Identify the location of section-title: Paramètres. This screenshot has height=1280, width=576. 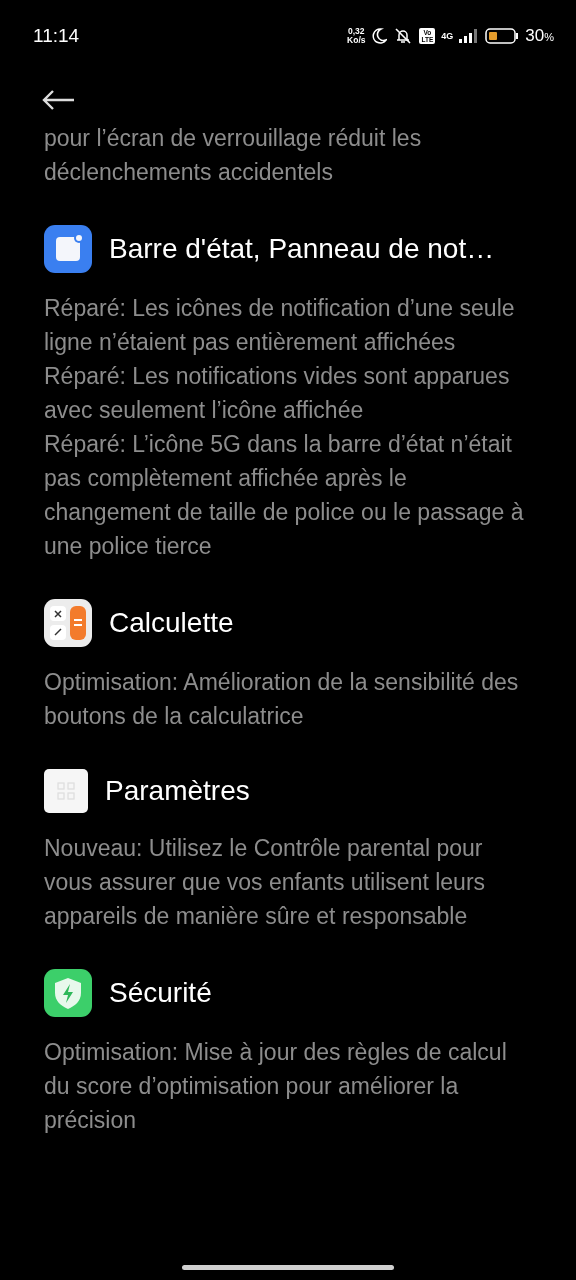
(177, 791).